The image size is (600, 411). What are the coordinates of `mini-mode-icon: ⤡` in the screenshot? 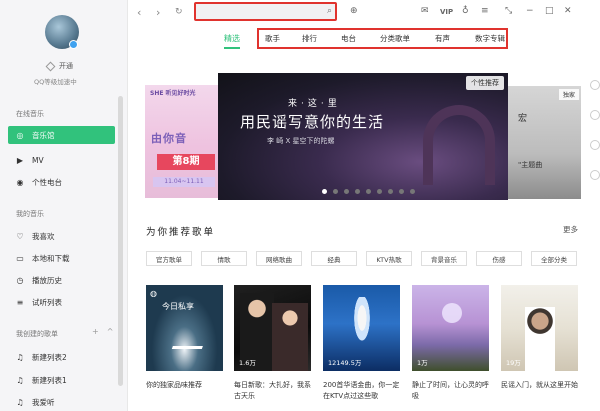 It's located at (508, 11).